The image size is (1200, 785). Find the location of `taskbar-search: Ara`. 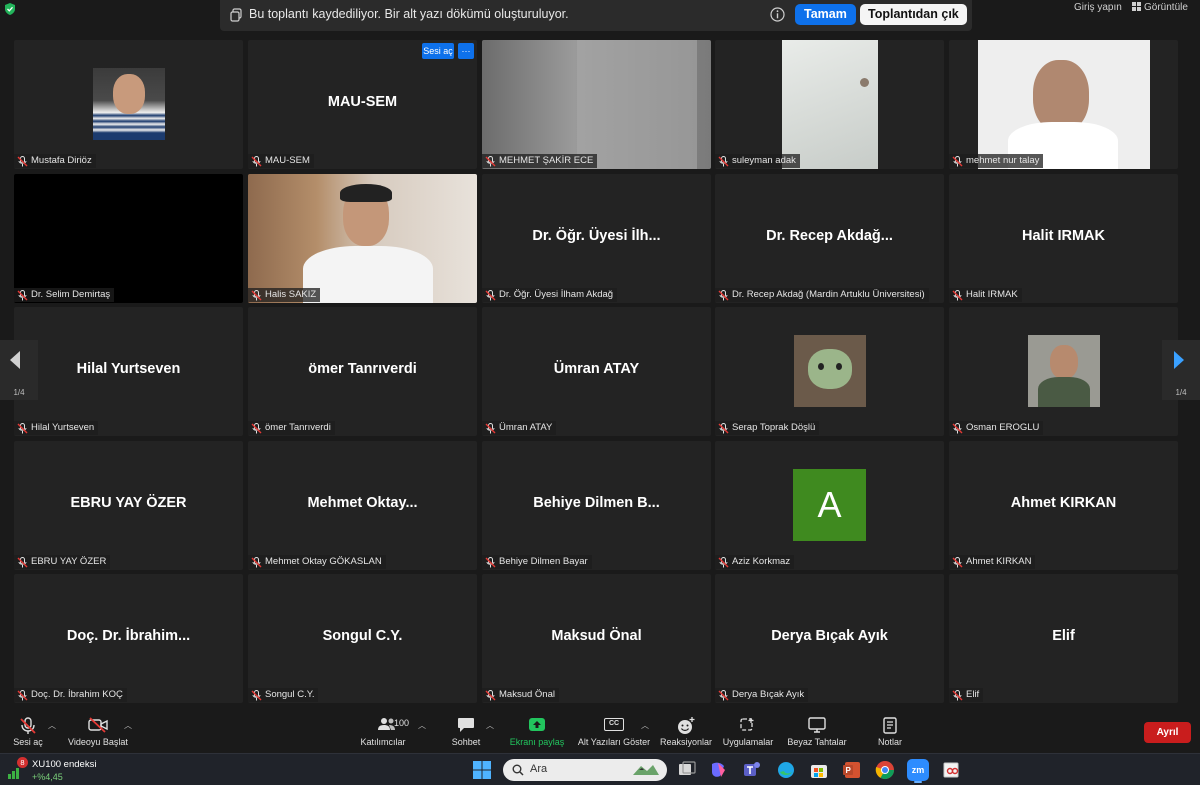

taskbar-search: Ara is located at coordinates (585, 770).